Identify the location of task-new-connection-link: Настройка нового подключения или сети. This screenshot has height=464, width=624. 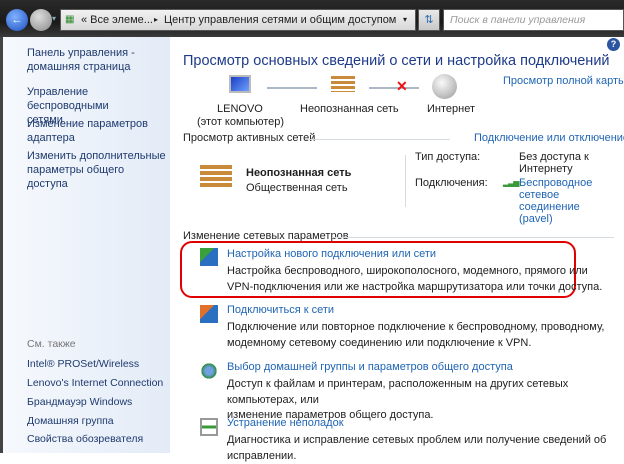
(331, 254).